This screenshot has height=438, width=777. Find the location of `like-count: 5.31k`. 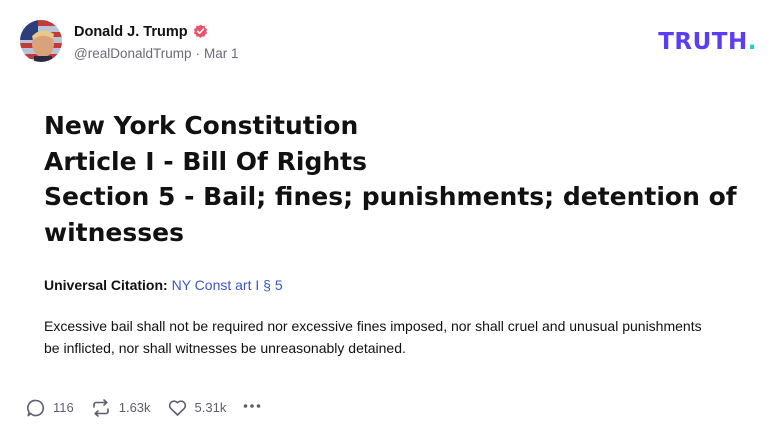

like-count: 5.31k is located at coordinates (210, 407).